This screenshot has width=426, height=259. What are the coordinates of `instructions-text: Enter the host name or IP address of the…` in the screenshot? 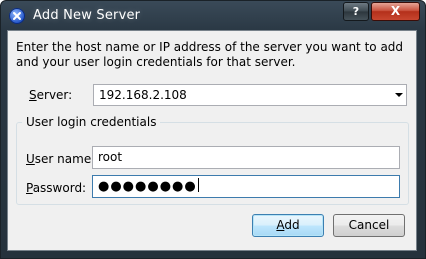 It's located at (216, 55).